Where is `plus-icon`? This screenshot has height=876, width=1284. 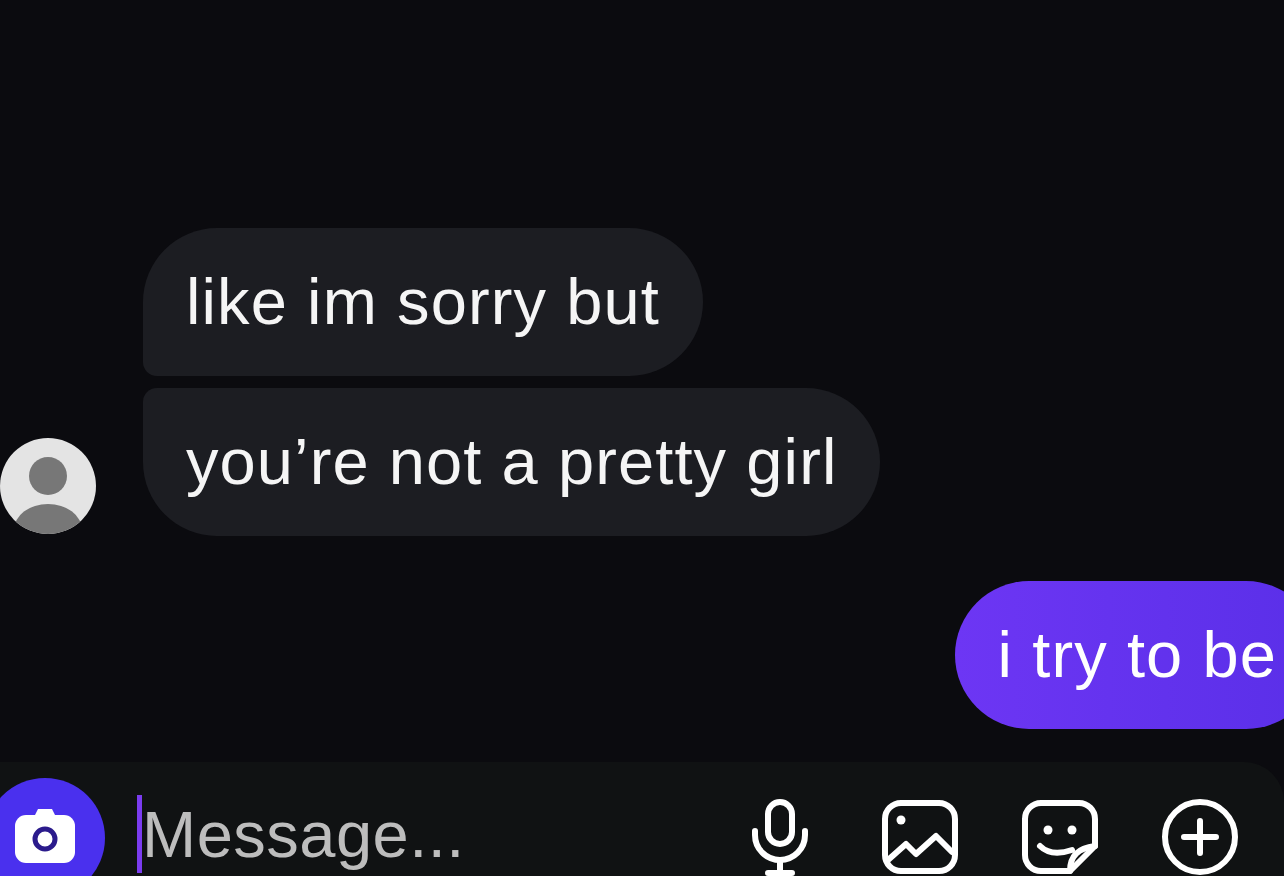 plus-icon is located at coordinates (1200, 837).